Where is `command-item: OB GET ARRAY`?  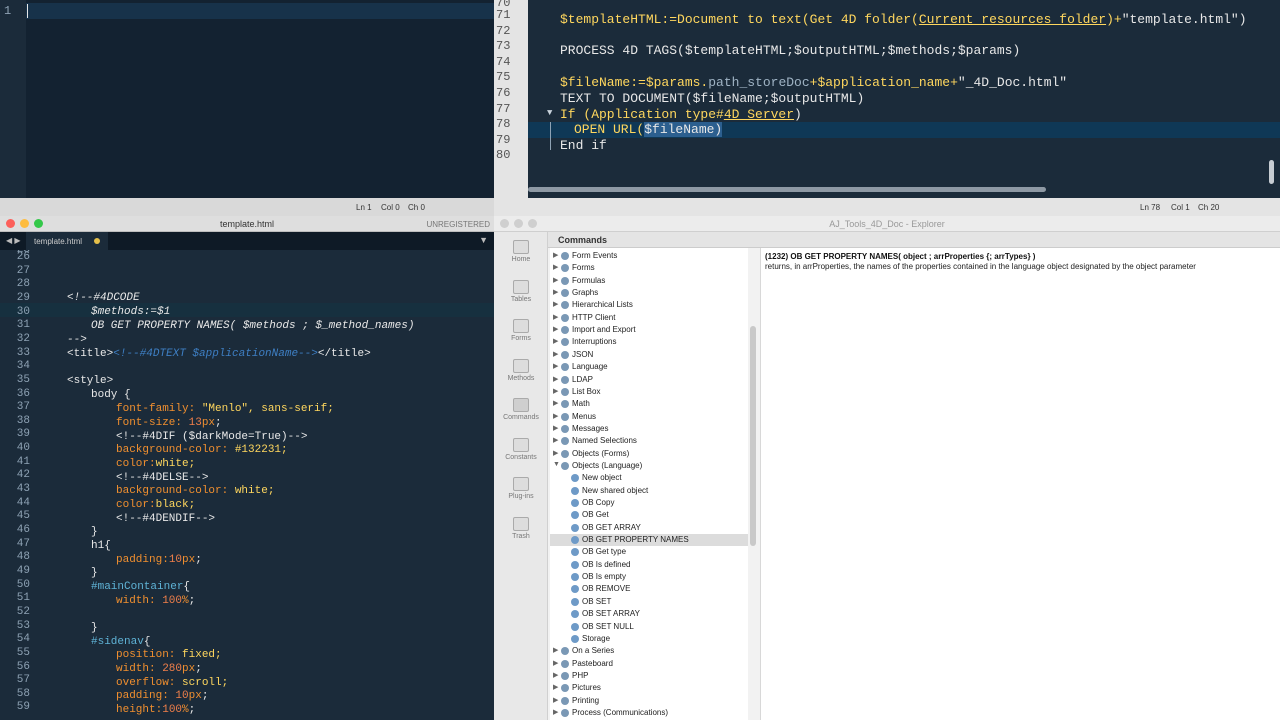 command-item: OB GET ARRAY is located at coordinates (649, 528).